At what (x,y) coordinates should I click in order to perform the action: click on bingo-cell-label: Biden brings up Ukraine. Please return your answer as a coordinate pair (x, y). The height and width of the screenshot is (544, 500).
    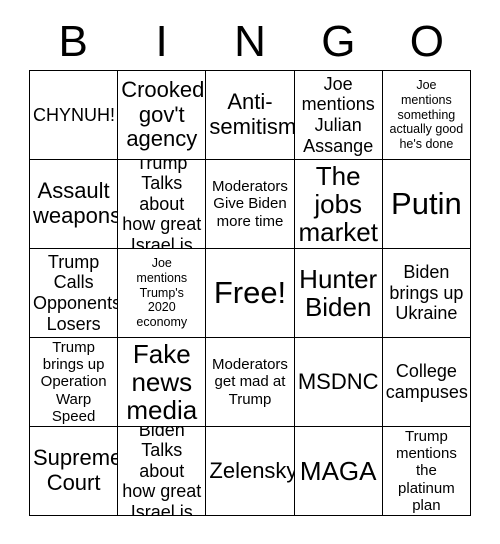
    Looking at the image, I should click on (426, 293).